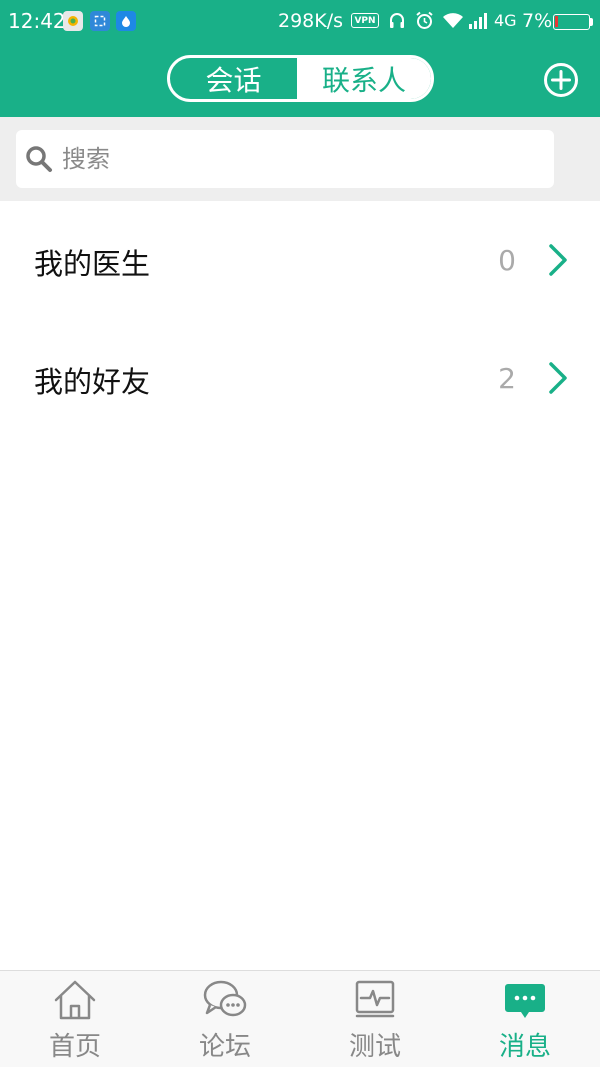 This screenshot has height=1067, width=600. Describe the element at coordinates (507, 378) in the screenshot. I see `list-item-count: 2` at that location.